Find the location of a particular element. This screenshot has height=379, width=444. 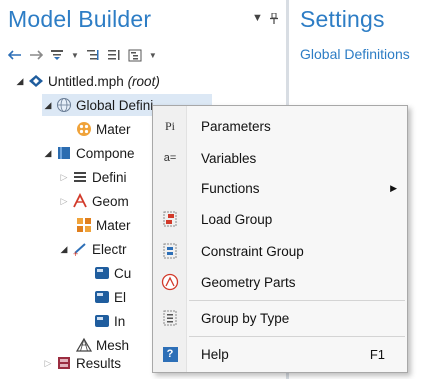

menu-item-variables: a= Variables is located at coordinates (280, 158).